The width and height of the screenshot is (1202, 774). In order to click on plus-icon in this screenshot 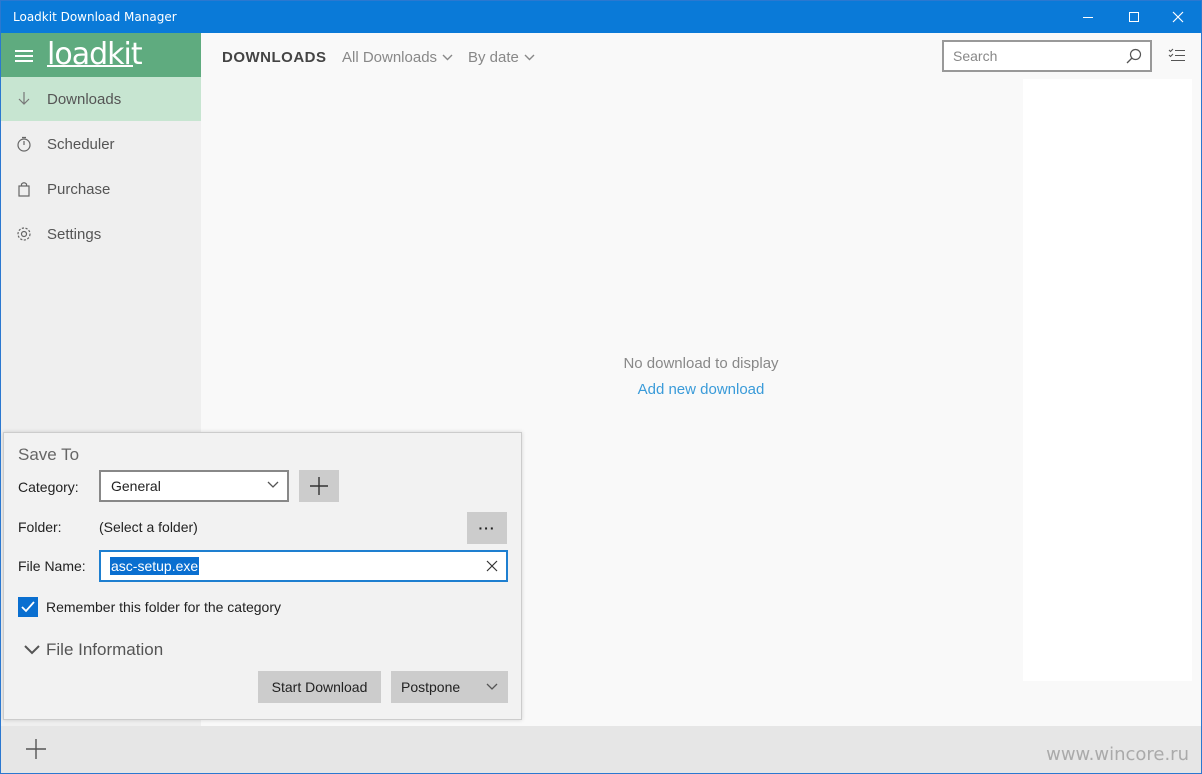, I will do `click(319, 486)`.